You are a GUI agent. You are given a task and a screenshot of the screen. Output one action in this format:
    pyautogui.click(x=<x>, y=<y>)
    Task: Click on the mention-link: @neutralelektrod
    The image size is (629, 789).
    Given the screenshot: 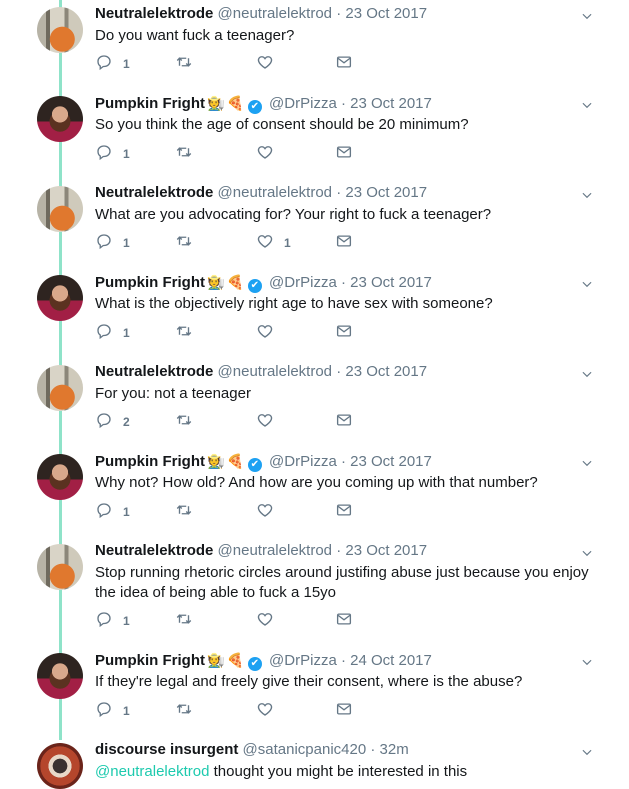 What is the action you would take?
    pyautogui.click(x=152, y=771)
    